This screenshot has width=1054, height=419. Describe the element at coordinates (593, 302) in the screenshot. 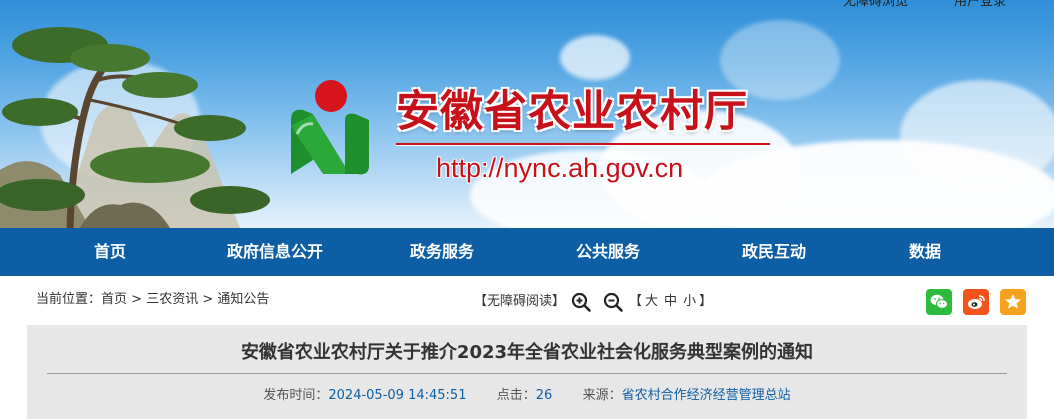

I see `accessibility-tools: 【无障碍阅读】 【大中小】` at that location.